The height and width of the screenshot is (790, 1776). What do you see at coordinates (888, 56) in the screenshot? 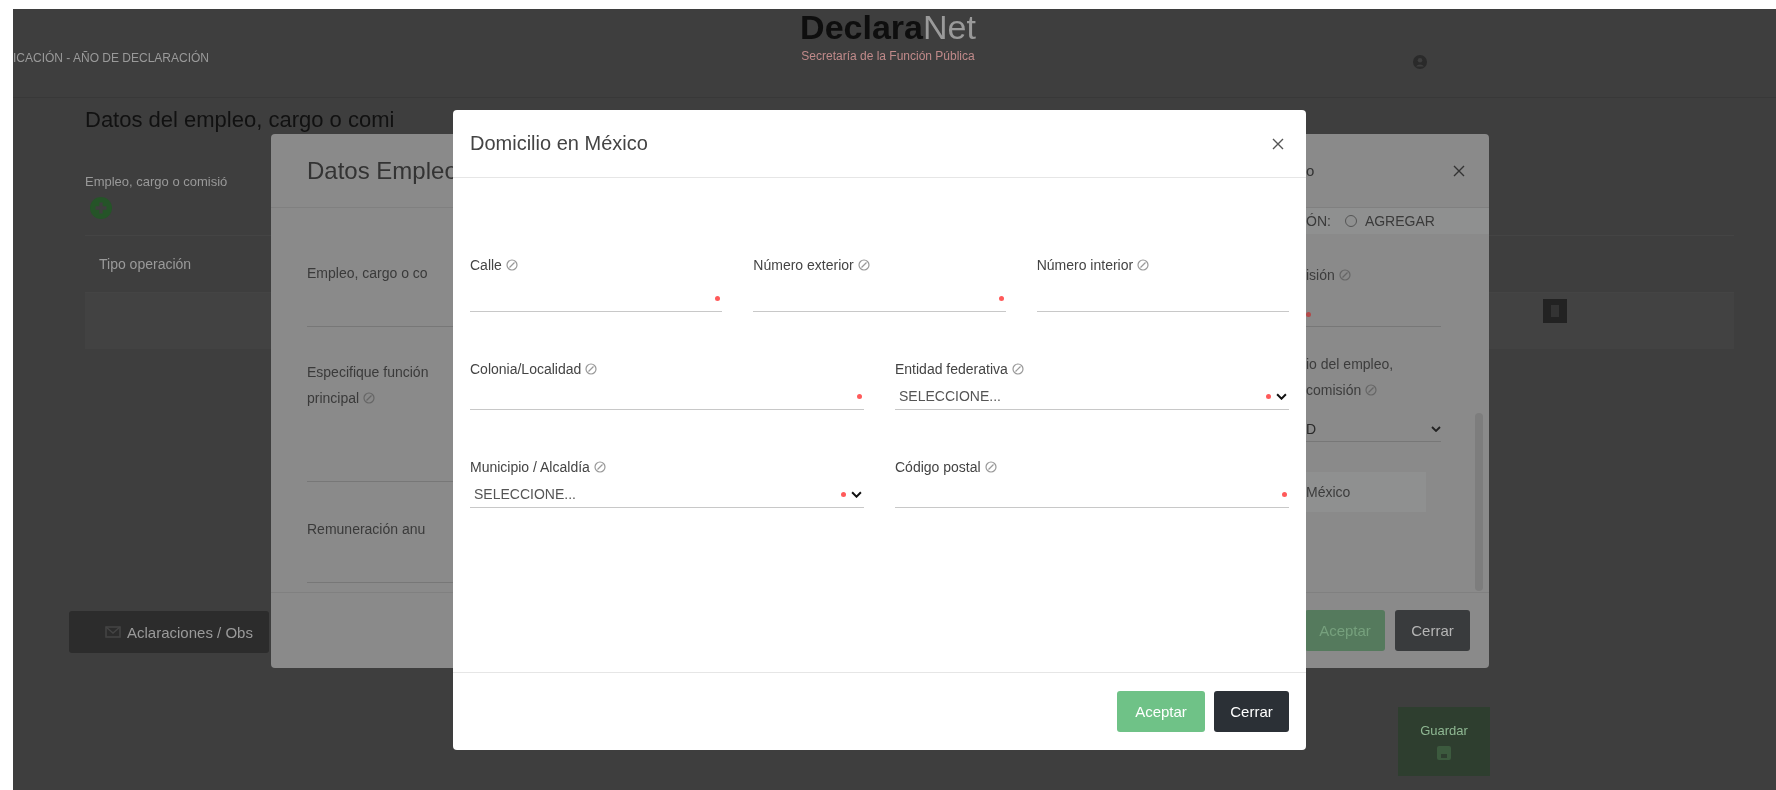
I see `logo-subtitle: Secretaría de la Función Pública` at bounding box center [888, 56].